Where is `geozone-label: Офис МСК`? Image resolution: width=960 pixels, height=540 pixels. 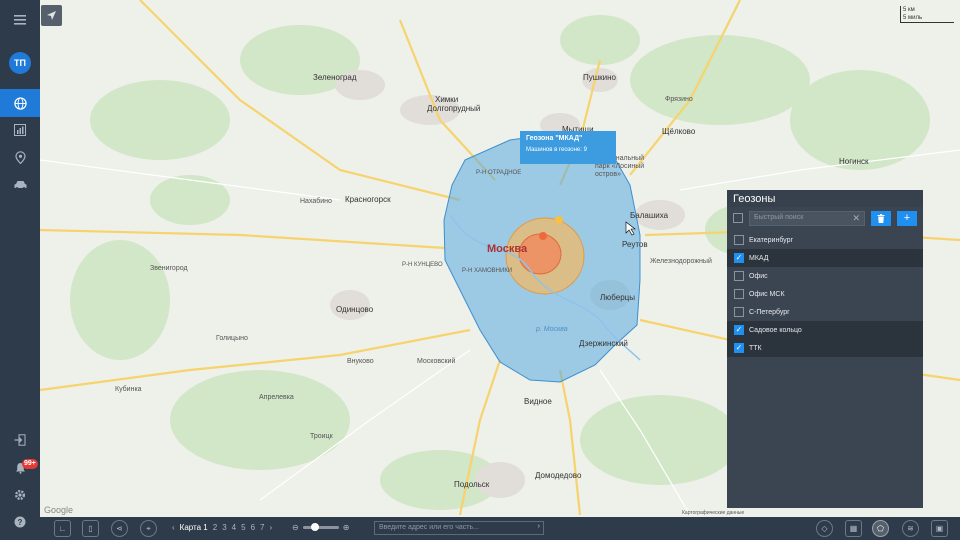 geozone-label: Офис МСК is located at coordinates (767, 294).